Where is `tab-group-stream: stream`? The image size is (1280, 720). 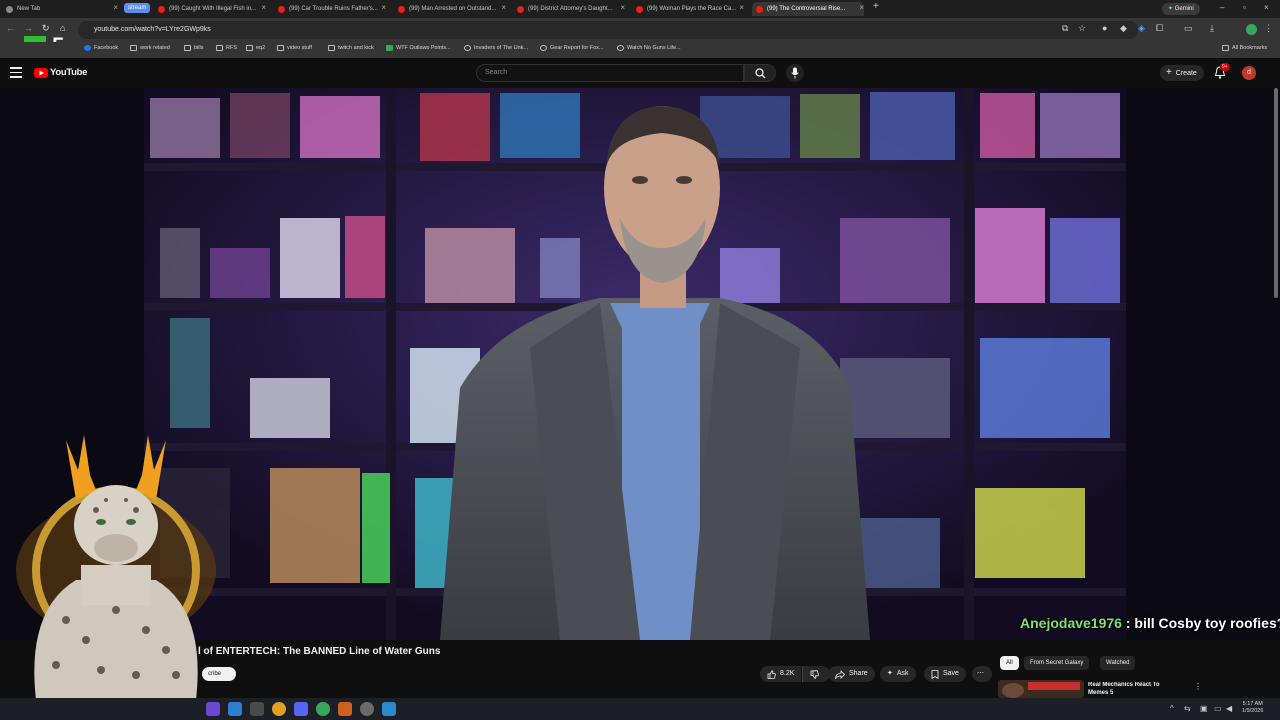
tab-group-stream: stream is located at coordinates (137, 8).